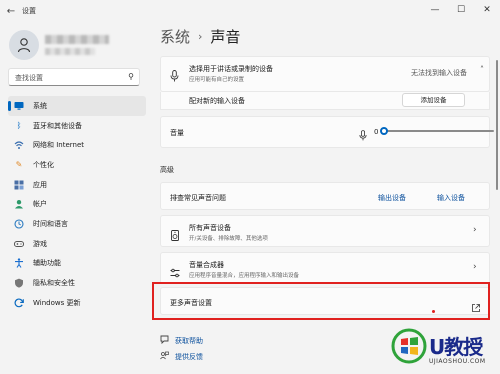 This screenshot has width=500, height=374. Describe the element at coordinates (175, 235) in the screenshot. I see `speaker-device-icon` at that location.